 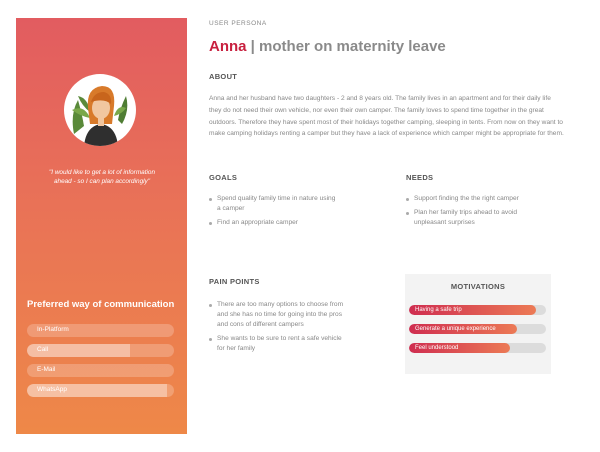 I want to click on pain-points-heading: PAIN POINTS, so click(x=234, y=281).